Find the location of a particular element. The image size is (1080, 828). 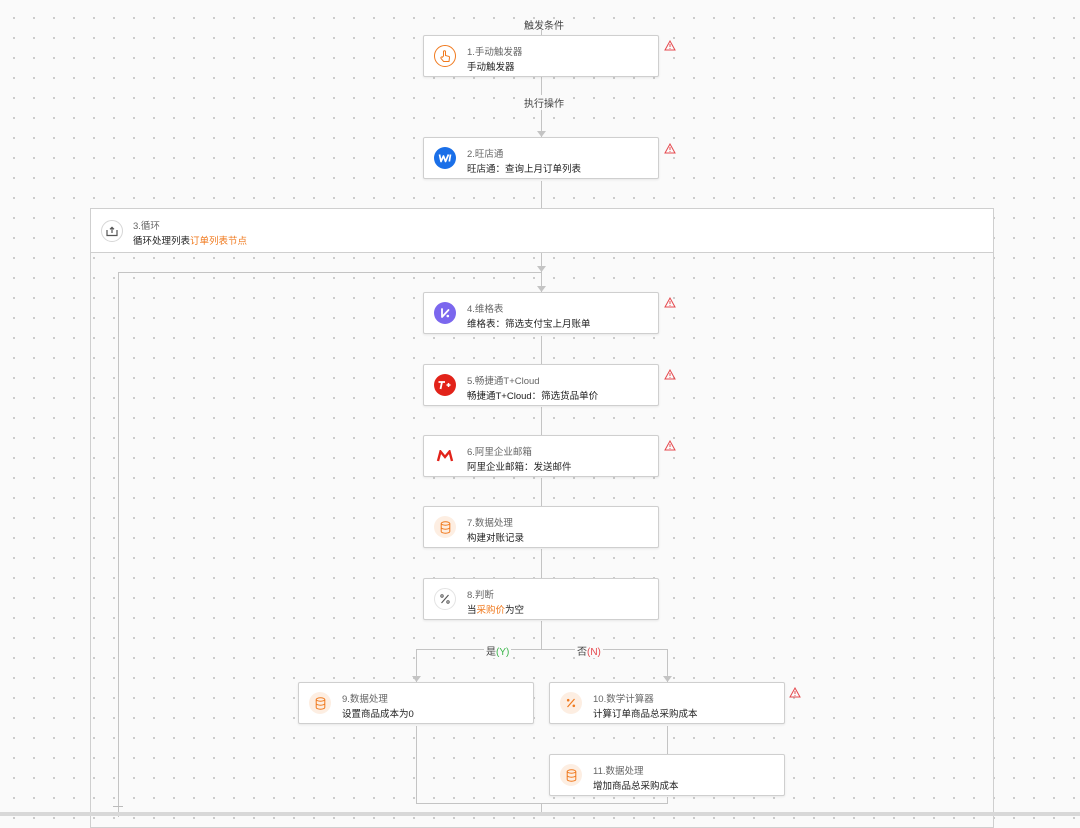

node-8-title: 8.判断 is located at coordinates (480, 595).